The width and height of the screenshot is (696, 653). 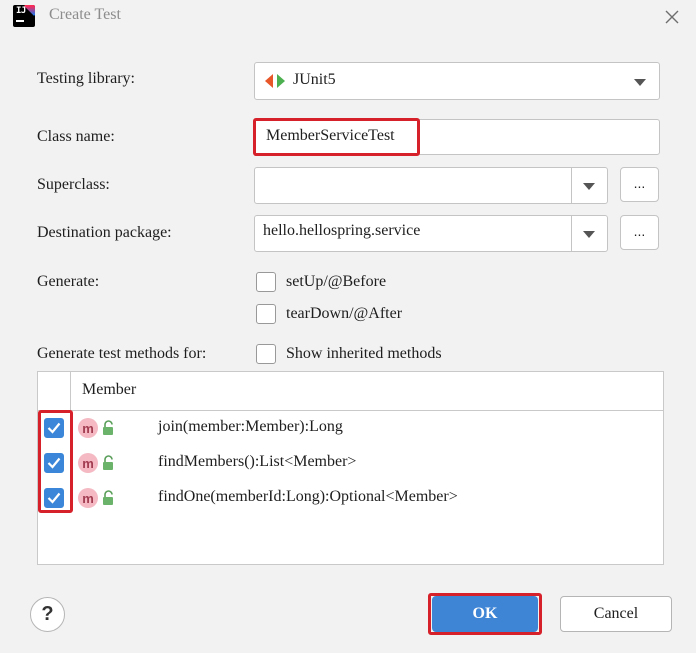 What do you see at coordinates (344, 313) in the screenshot?
I see `teardown-checkbox-label: tearDown/@After` at bounding box center [344, 313].